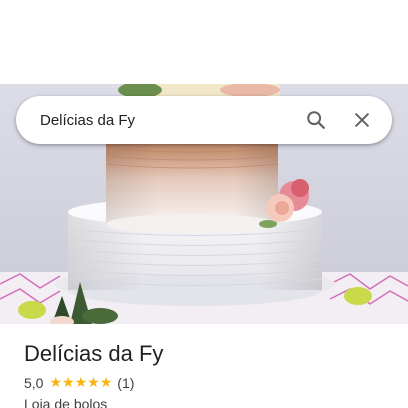 This screenshot has height=408, width=408. What do you see at coordinates (94, 353) in the screenshot?
I see `place-title: Delícias da Fy` at bounding box center [94, 353].